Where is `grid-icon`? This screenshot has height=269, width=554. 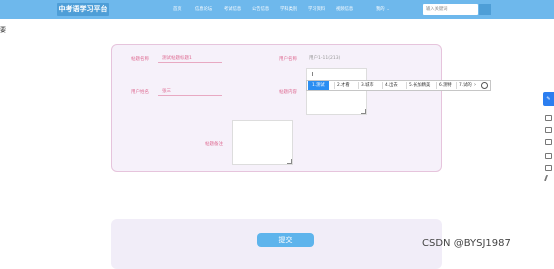
grid-icon is located at coordinates (548, 156).